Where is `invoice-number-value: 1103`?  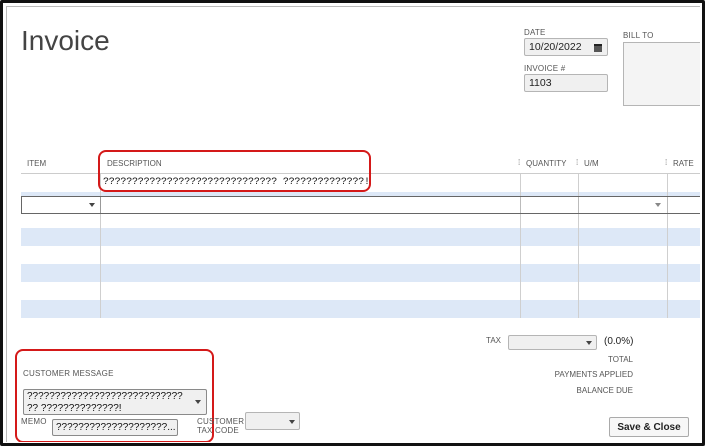 invoice-number-value: 1103 is located at coordinates (540, 83).